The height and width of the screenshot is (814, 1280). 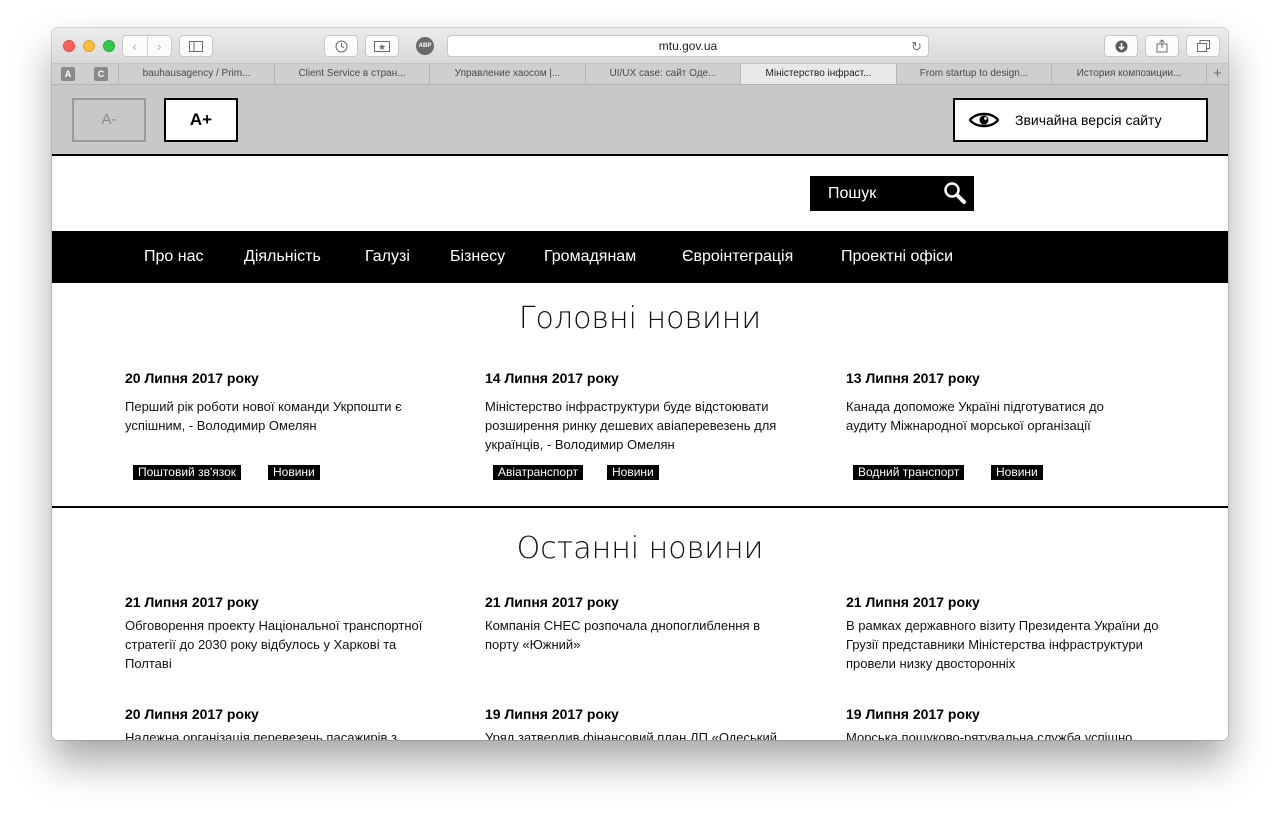 I want to click on star-icon: ★, so click(x=382, y=46).